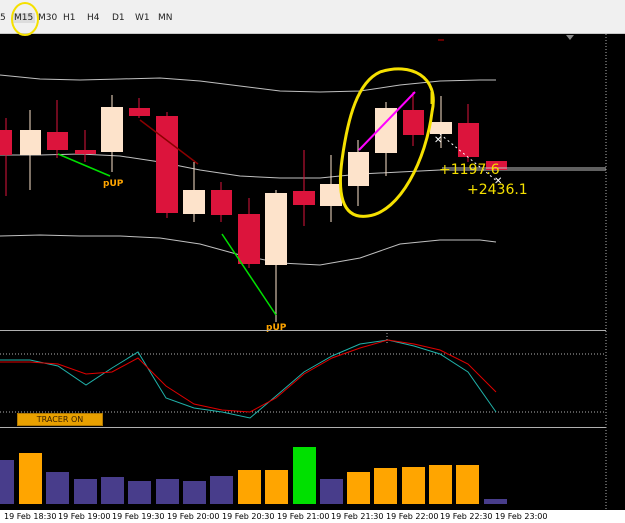 This screenshot has width=625, height=523. What do you see at coordinates (248, 376) in the screenshot?
I see `oscillator-slow-line` at bounding box center [248, 376].